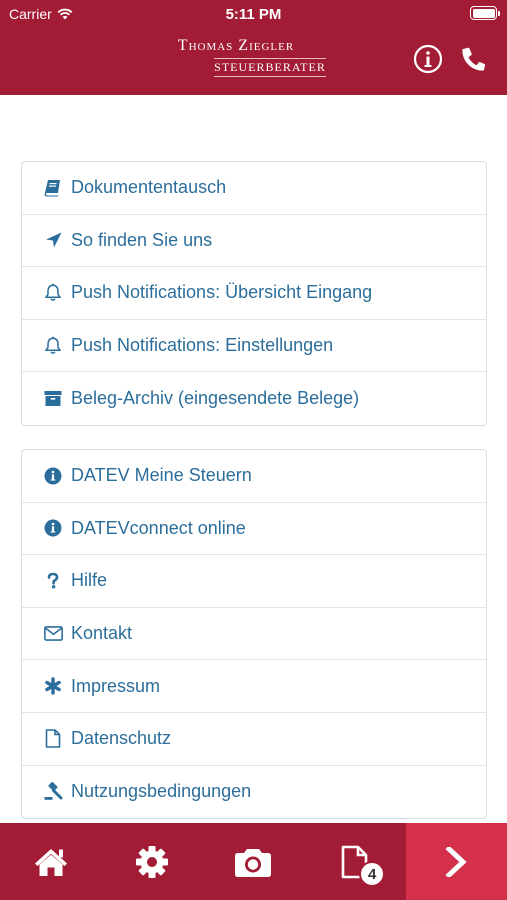 The width and height of the screenshot is (507, 900). Describe the element at coordinates (254, 686) in the screenshot. I see `menu-item-impressum: Impressum` at that location.